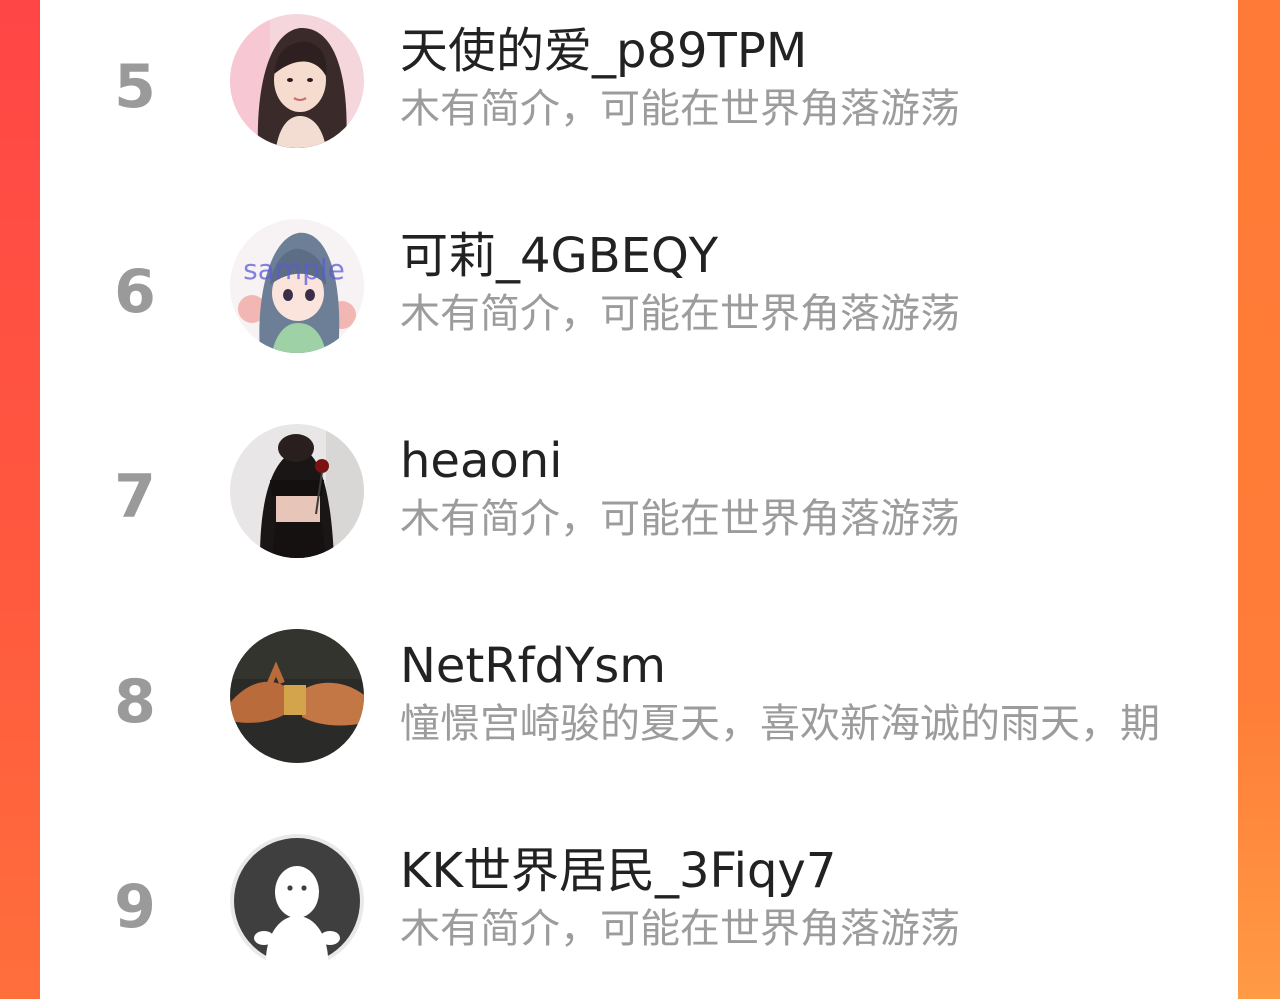 This screenshot has height=999, width=1280. Describe the element at coordinates (639, 285) in the screenshot. I see `ranking-row: 6 sample 可莉_4GBEQY 木有简介，可能在世界角落游荡` at that location.